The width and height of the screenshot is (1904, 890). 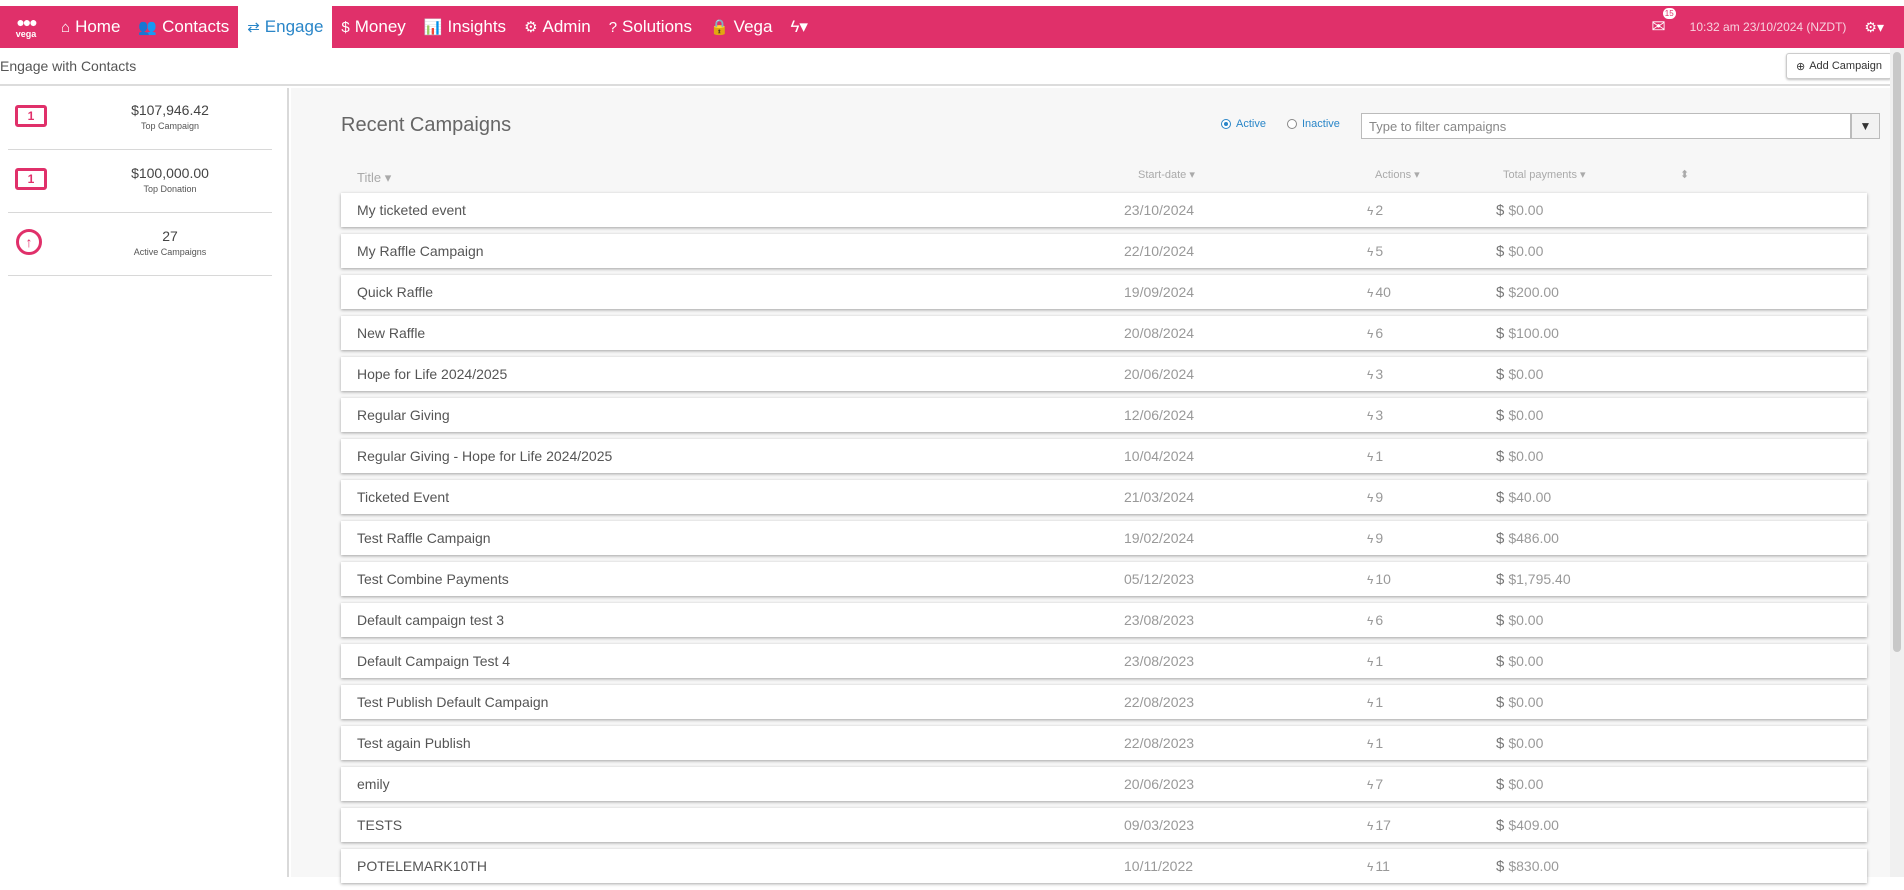 I want to click on nav-engage: ⇄ Engage, so click(x=285, y=27).